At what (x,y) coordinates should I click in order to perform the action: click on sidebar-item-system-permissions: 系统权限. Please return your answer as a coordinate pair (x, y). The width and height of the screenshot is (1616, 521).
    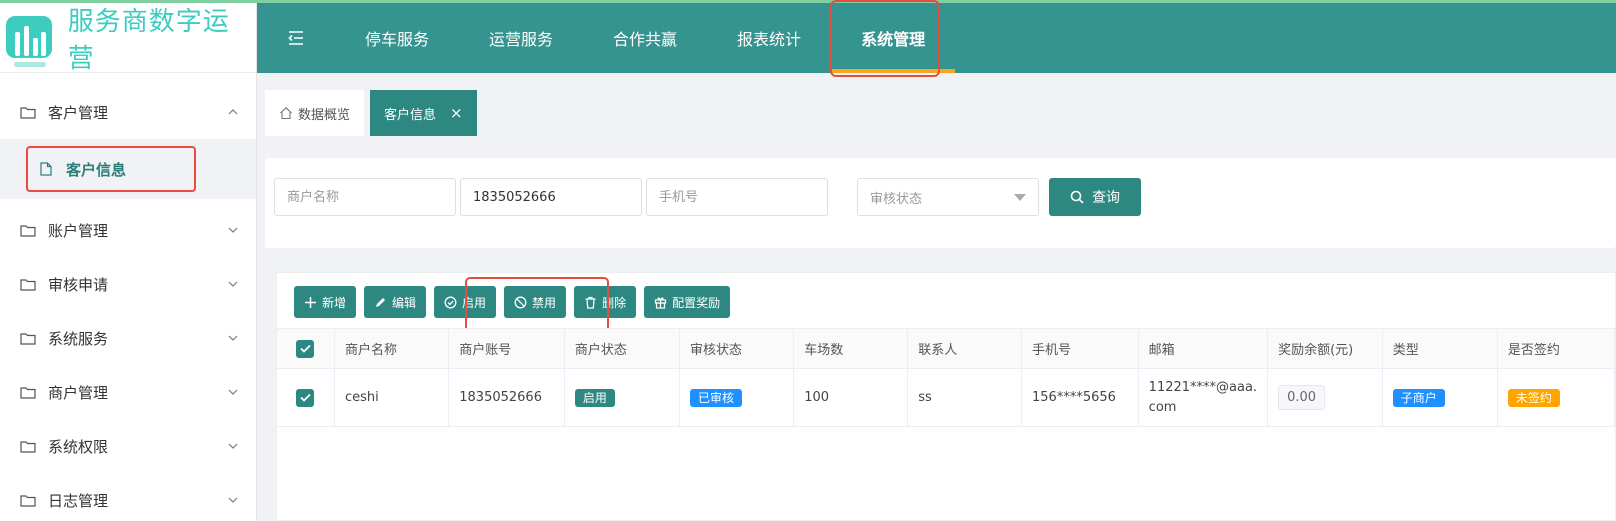
    Looking at the image, I should click on (128, 446).